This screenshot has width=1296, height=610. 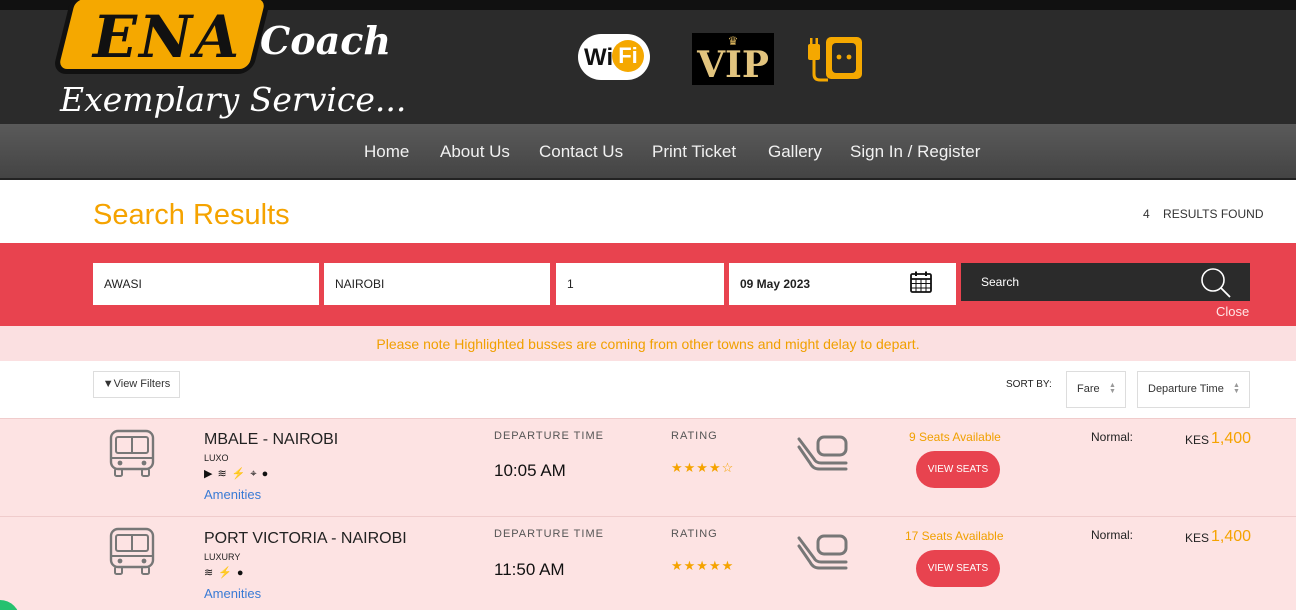 I want to click on route-name: PORT VICTORIA - NAIROBI, so click(x=305, y=538).